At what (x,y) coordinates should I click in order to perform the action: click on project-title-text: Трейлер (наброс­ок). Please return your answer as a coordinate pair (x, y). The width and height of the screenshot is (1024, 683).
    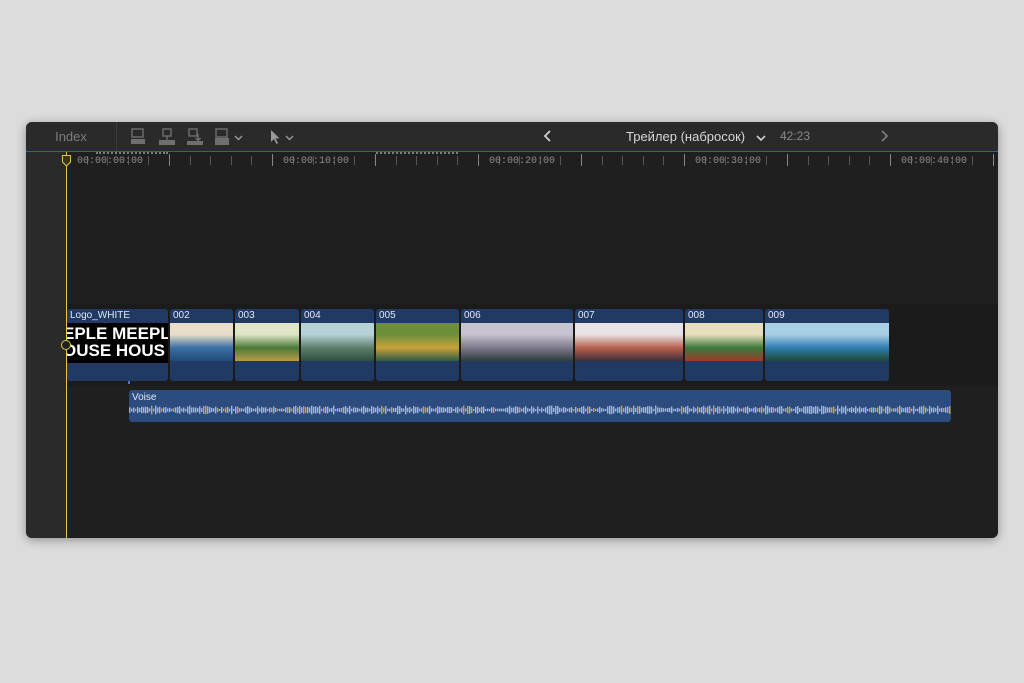
    Looking at the image, I should click on (686, 136).